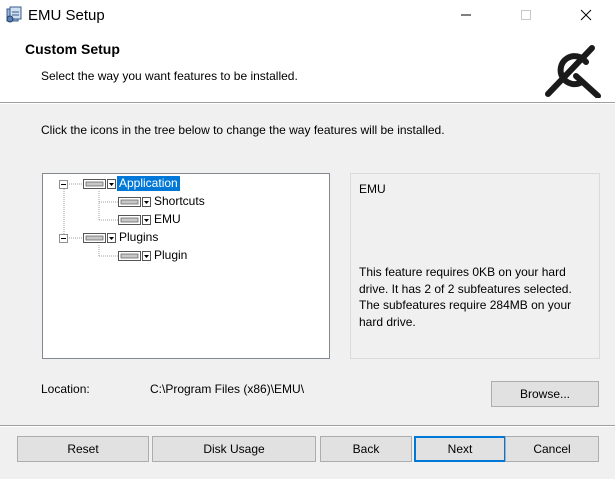 The width and height of the screenshot is (615, 479). Describe the element at coordinates (167, 219) in the screenshot. I see `tree-node-emu: EMU` at that location.